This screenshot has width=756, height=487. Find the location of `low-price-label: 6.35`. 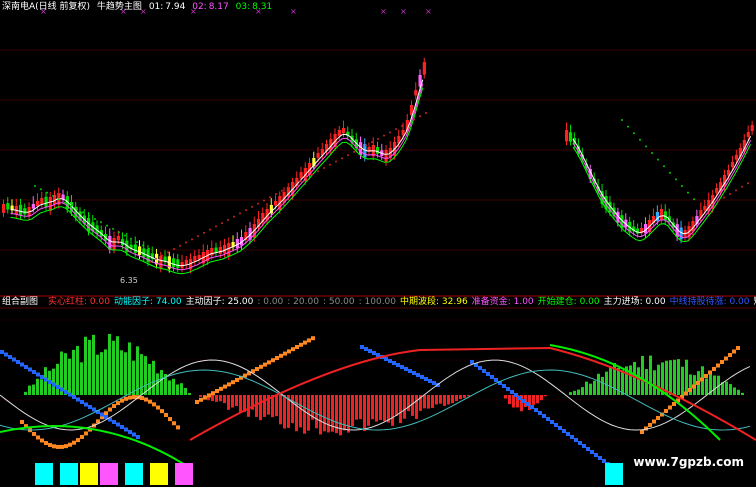

low-price-label: 6.35 is located at coordinates (129, 280).